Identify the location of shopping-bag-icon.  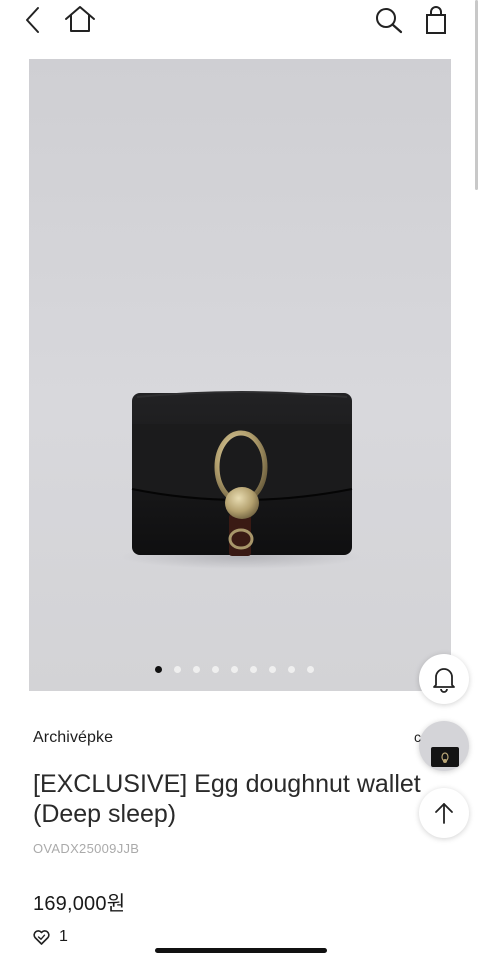
(436, 20).